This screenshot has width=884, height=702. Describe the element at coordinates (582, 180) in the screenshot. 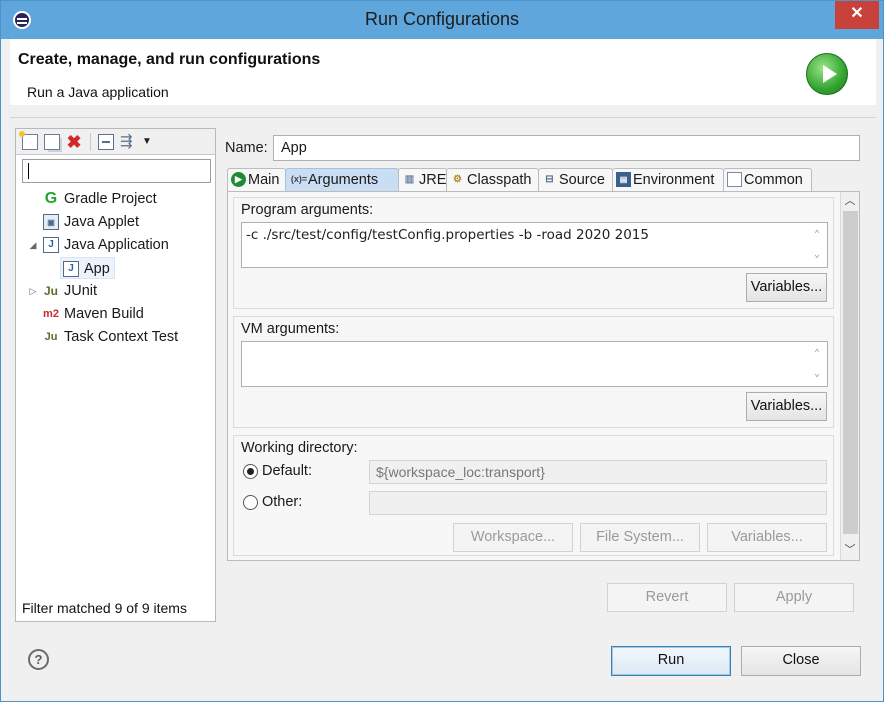

I see `tab-label: Source` at that location.